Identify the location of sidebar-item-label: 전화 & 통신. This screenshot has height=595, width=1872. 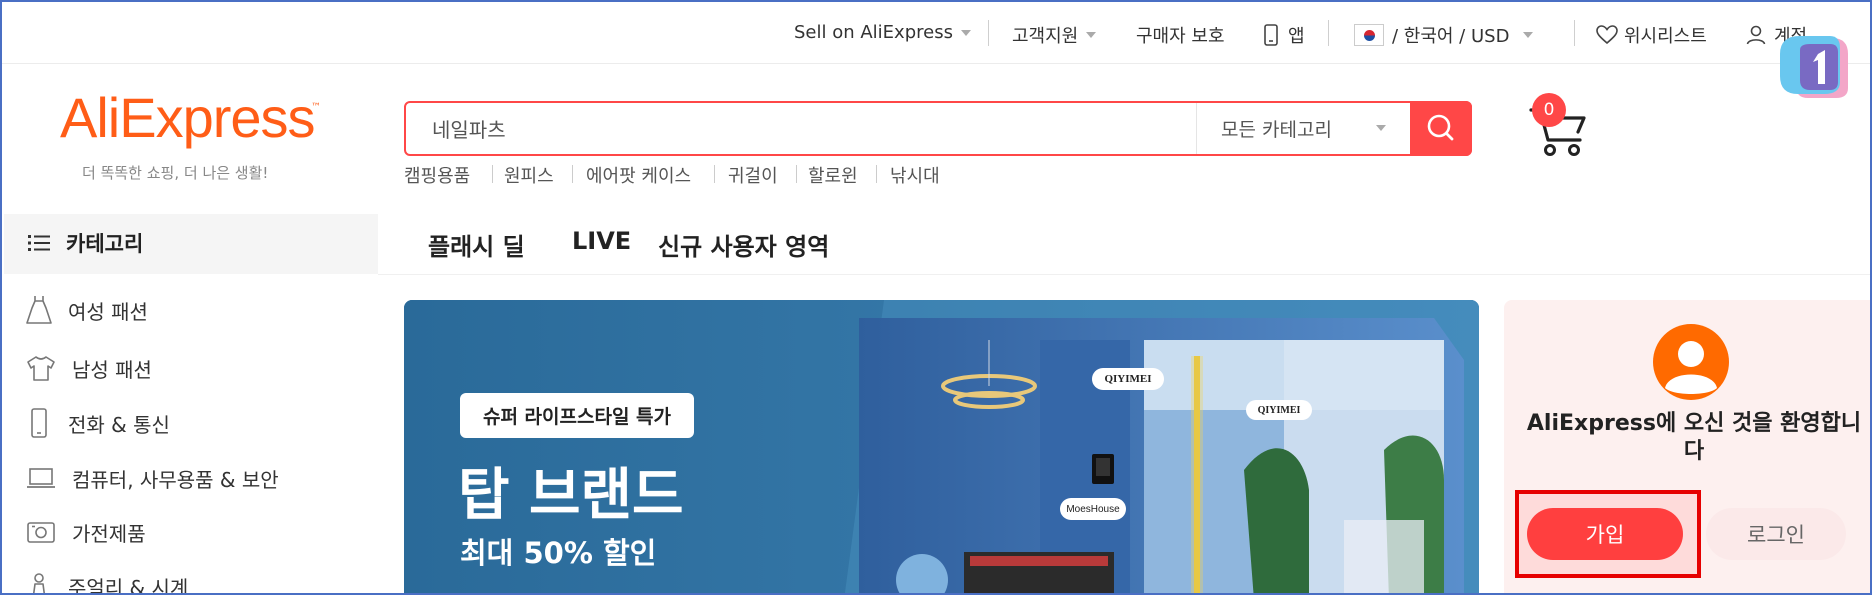
(119, 424).